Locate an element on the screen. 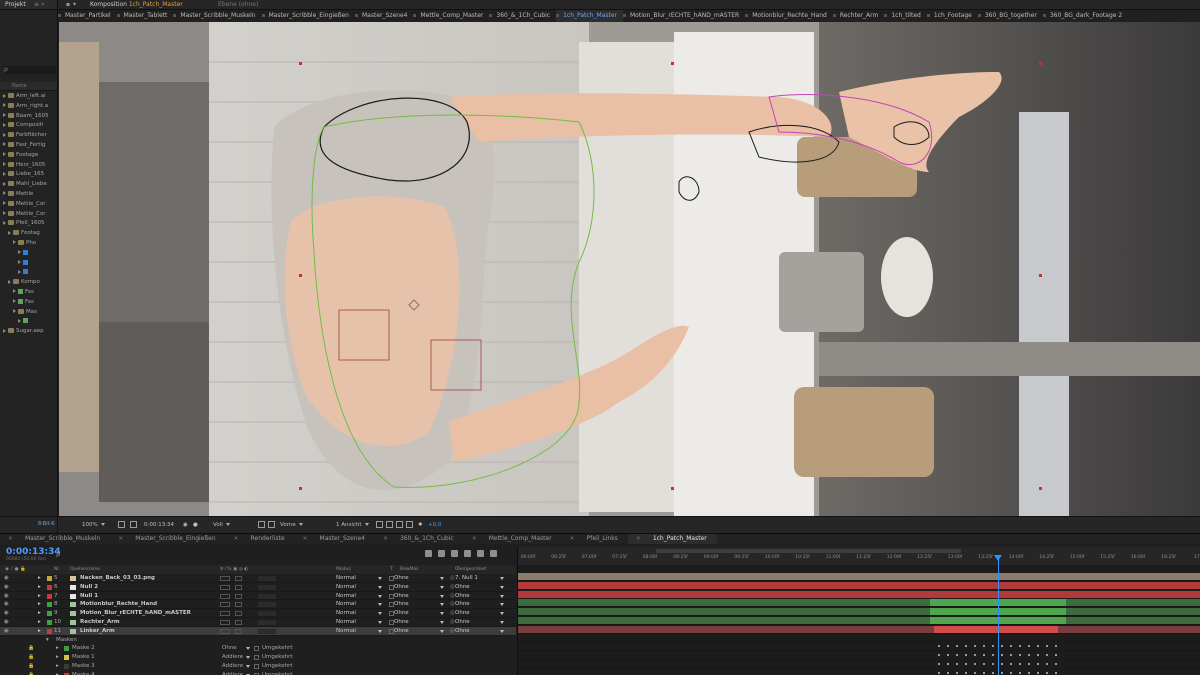 This screenshot has height=675, width=1200. mask-visibility-icon is located at coordinates (133, 525).